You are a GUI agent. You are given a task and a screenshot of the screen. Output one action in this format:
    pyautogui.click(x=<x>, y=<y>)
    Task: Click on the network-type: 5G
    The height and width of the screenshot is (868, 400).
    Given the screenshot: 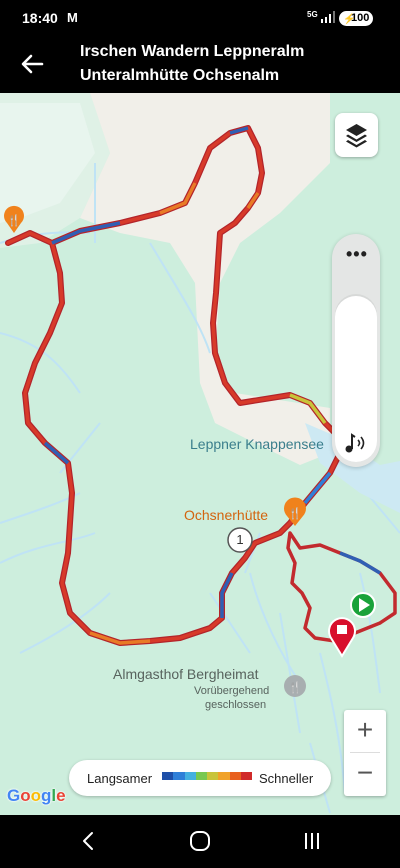 What is the action you would take?
    pyautogui.click(x=312, y=14)
    